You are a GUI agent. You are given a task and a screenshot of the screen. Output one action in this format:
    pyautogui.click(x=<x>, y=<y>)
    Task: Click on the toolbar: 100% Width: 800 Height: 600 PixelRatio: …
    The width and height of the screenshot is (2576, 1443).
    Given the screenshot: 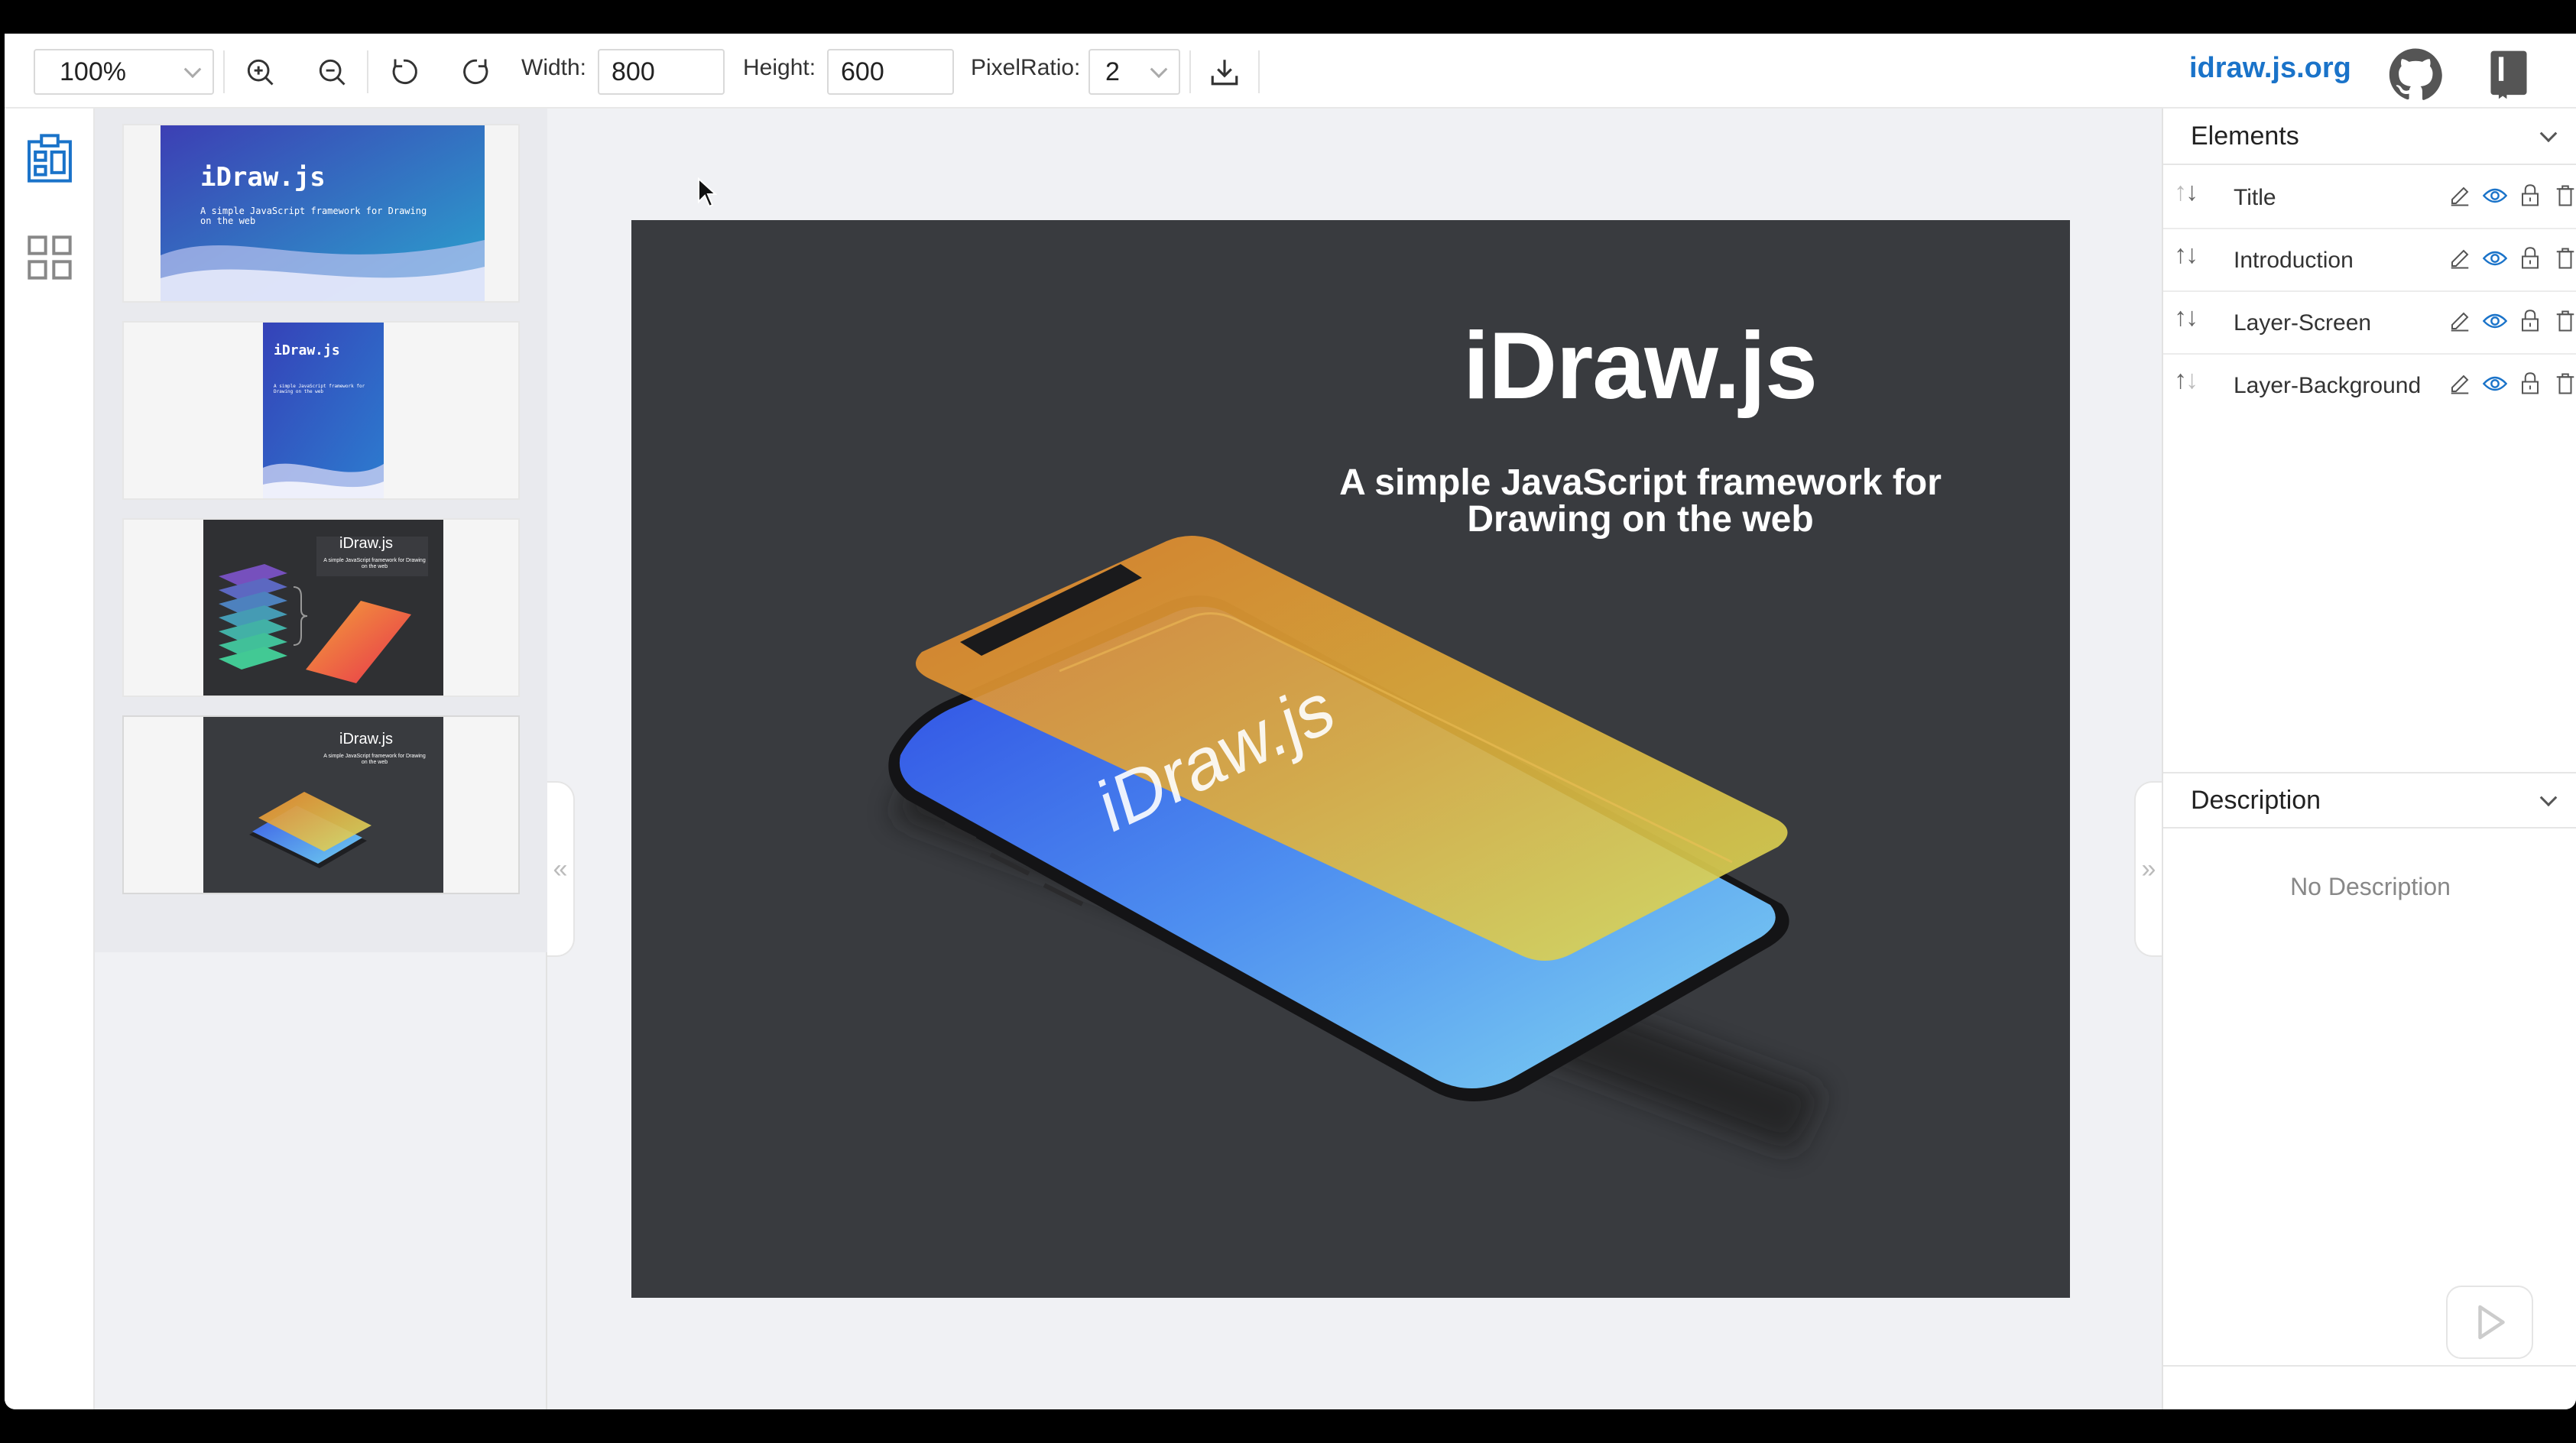 What is the action you would take?
    pyautogui.click(x=1290, y=71)
    